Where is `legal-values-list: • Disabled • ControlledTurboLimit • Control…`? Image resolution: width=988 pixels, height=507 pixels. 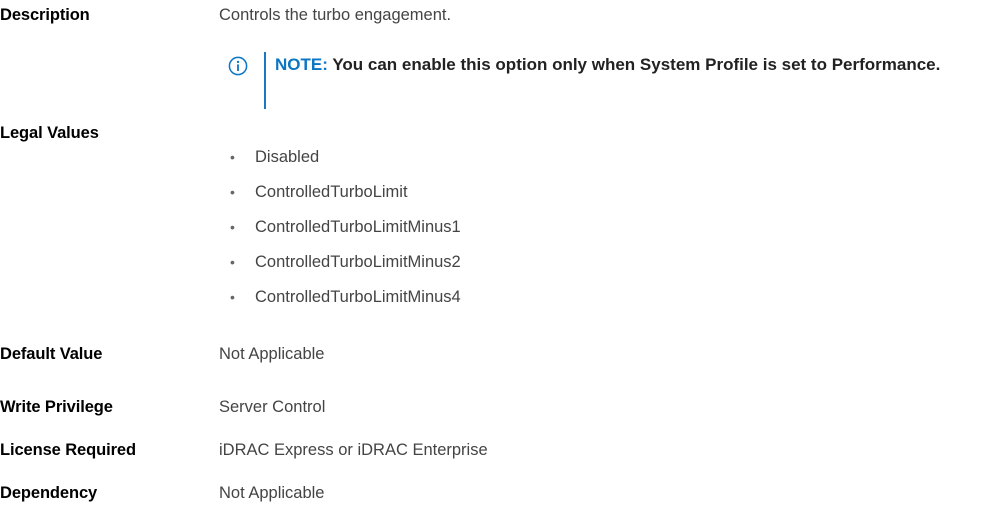 legal-values-list: • Disabled • ControlledTurboLimit • Control… is located at coordinates (340, 227).